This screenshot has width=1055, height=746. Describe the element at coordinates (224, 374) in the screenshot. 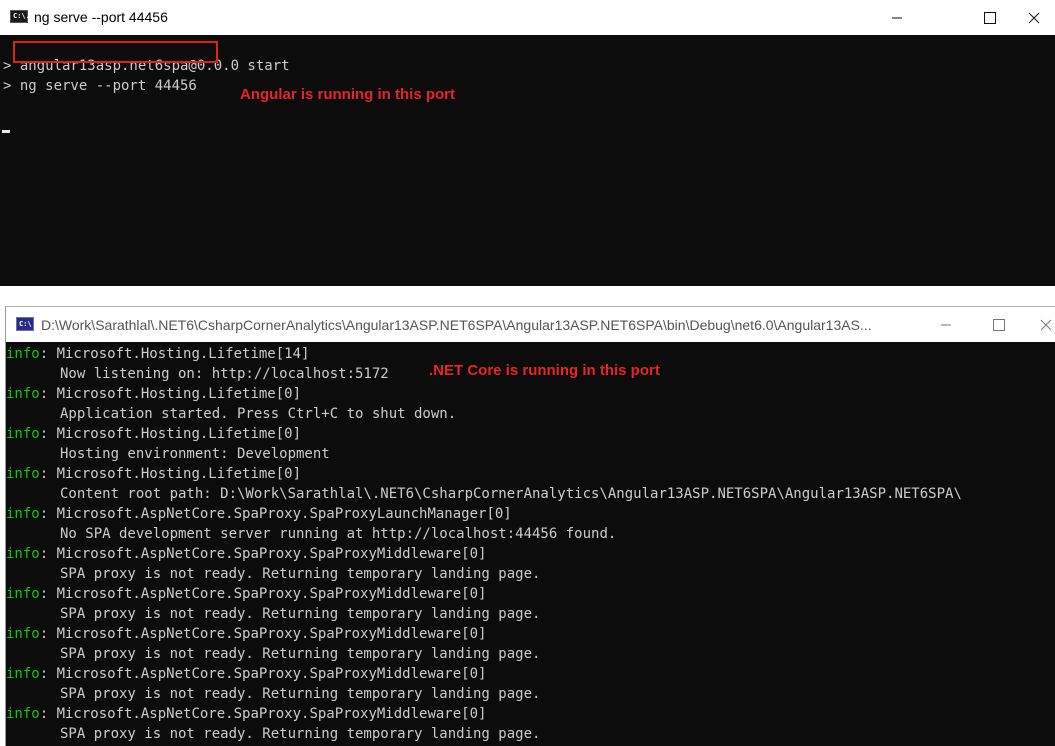

I see `log-message: Now listening on: http://localhost:5172` at that location.